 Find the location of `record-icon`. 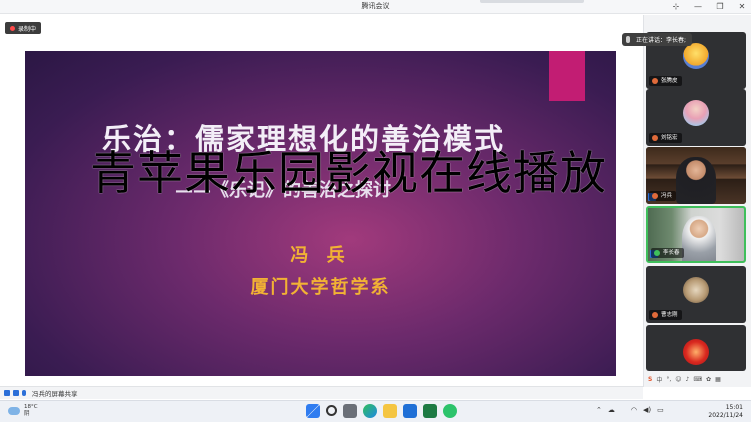

record-icon is located at coordinates (12, 28).